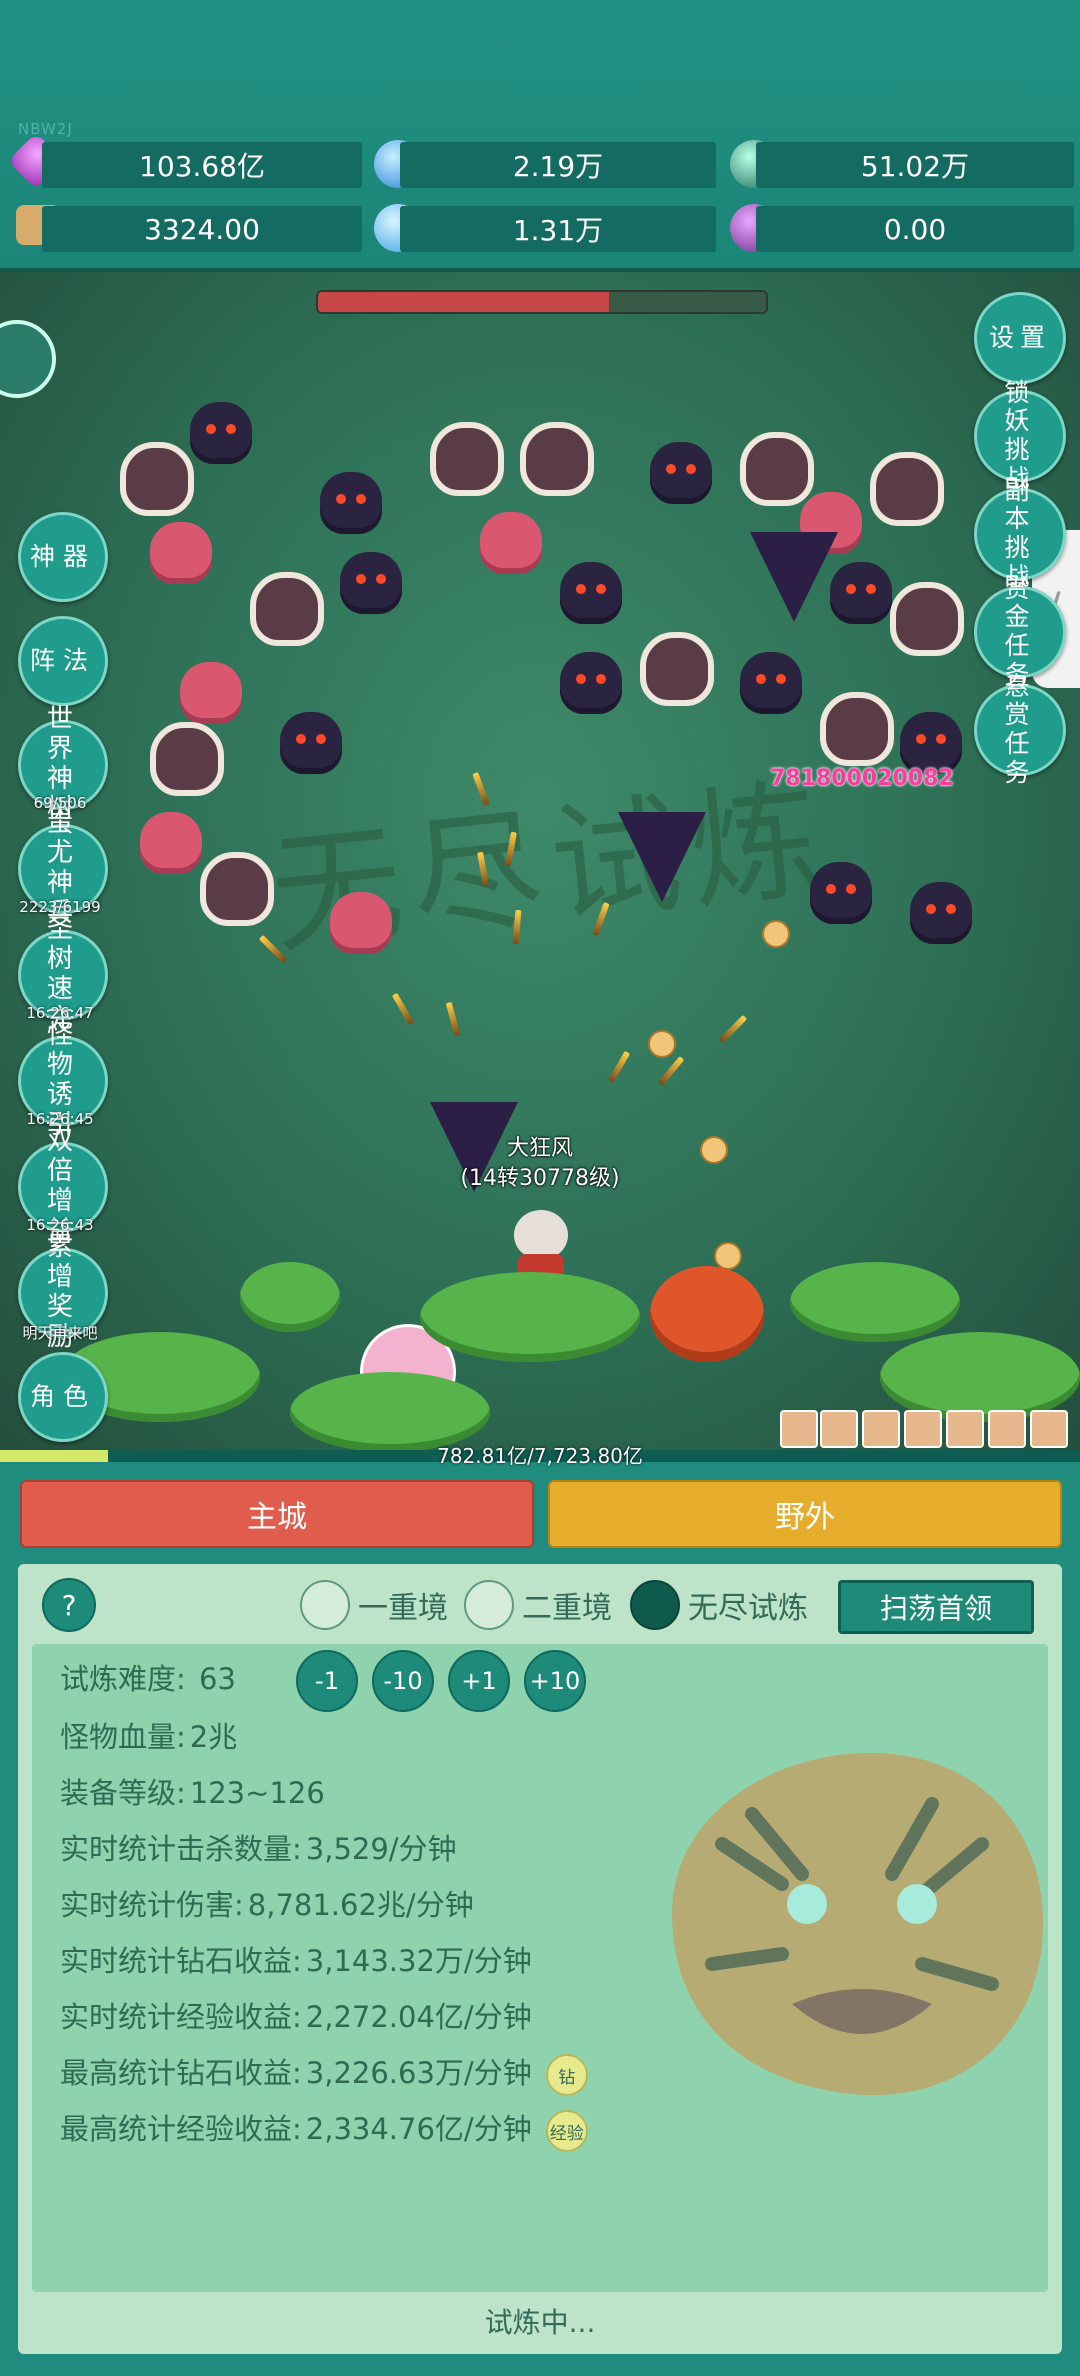  Describe the element at coordinates (558, 165) in the screenshot. I see `resource-crystals: 2.19万` at that location.